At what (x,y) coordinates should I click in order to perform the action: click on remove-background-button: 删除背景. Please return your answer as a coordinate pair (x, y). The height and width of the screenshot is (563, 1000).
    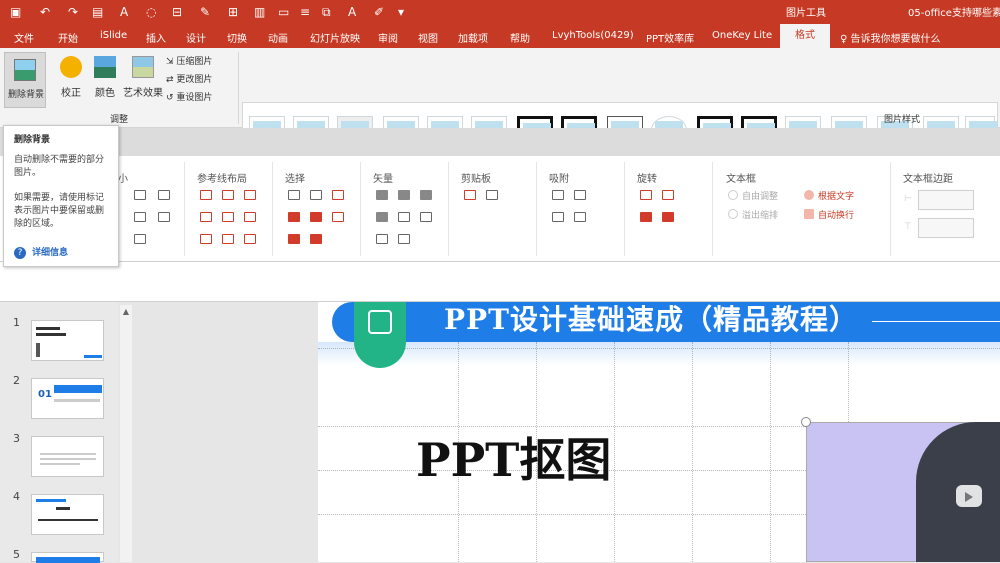
    Looking at the image, I should click on (25, 80).